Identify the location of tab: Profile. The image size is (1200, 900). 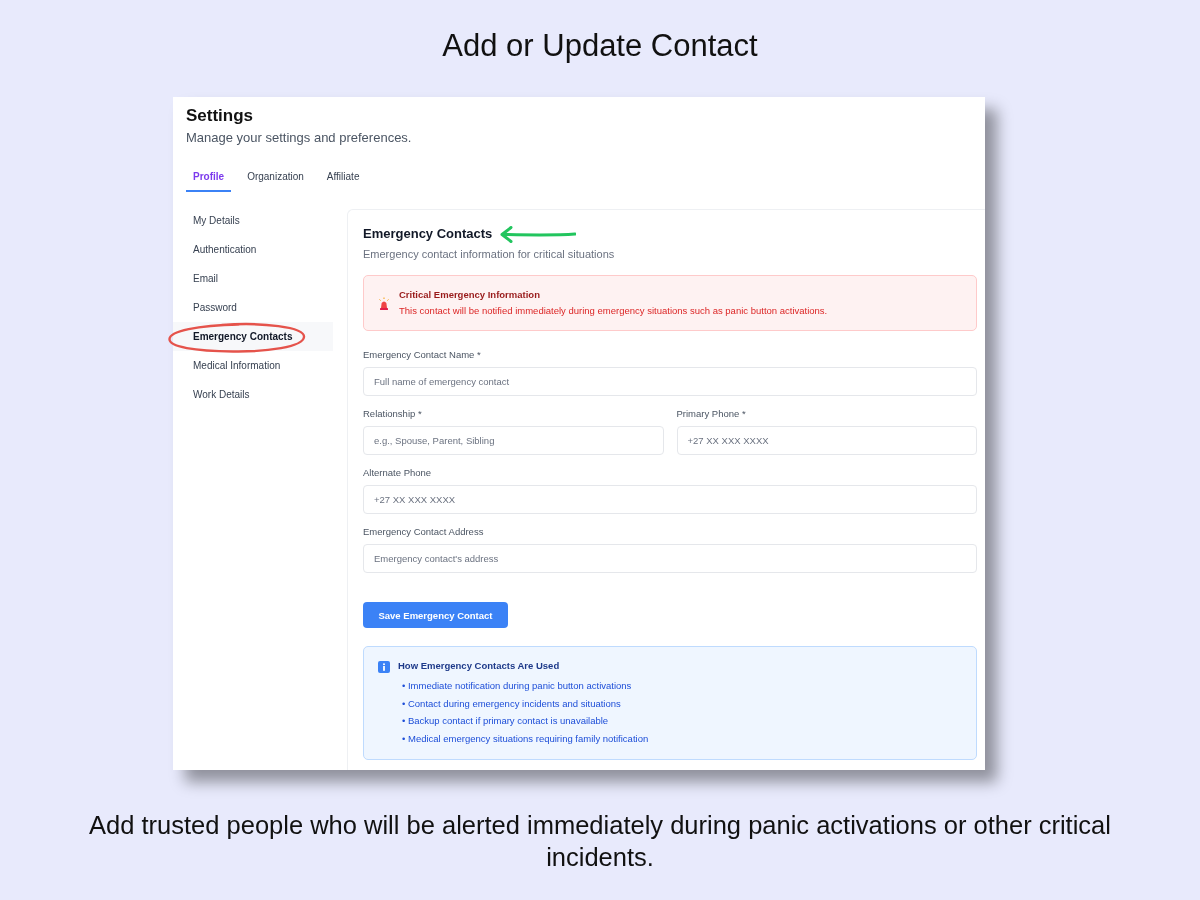
(209, 177).